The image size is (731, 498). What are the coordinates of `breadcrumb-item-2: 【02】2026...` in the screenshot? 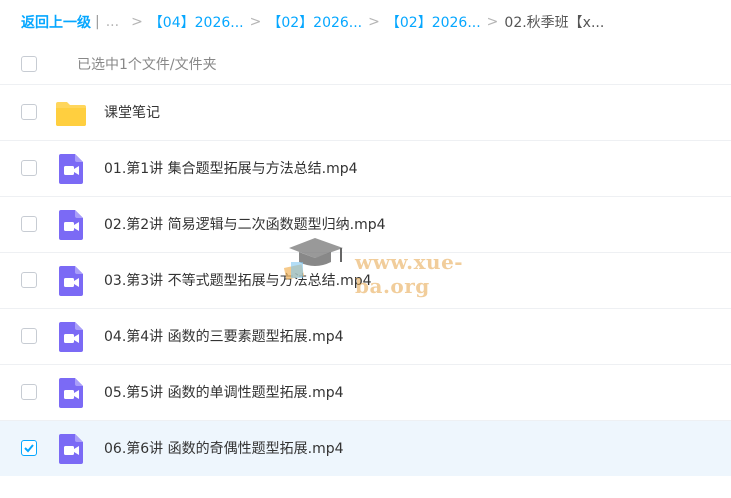 It's located at (314, 22).